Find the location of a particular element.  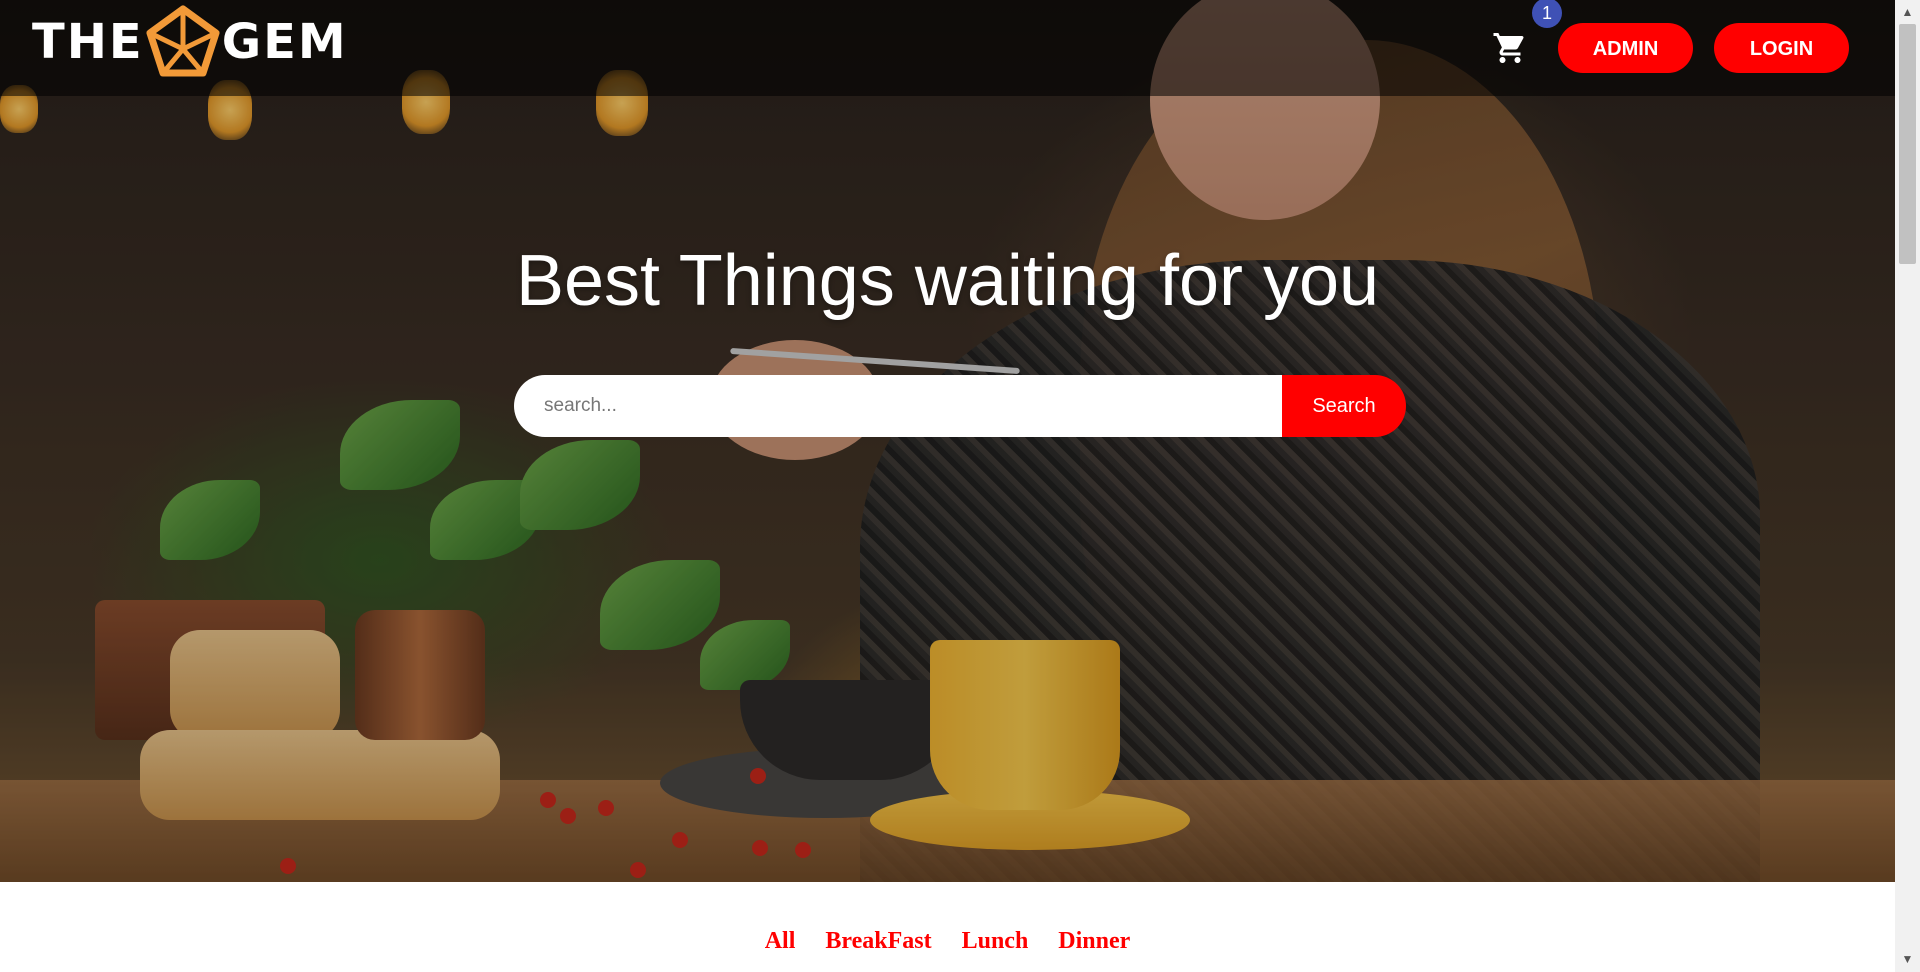

scroll-thumb is located at coordinates (1907, 144).